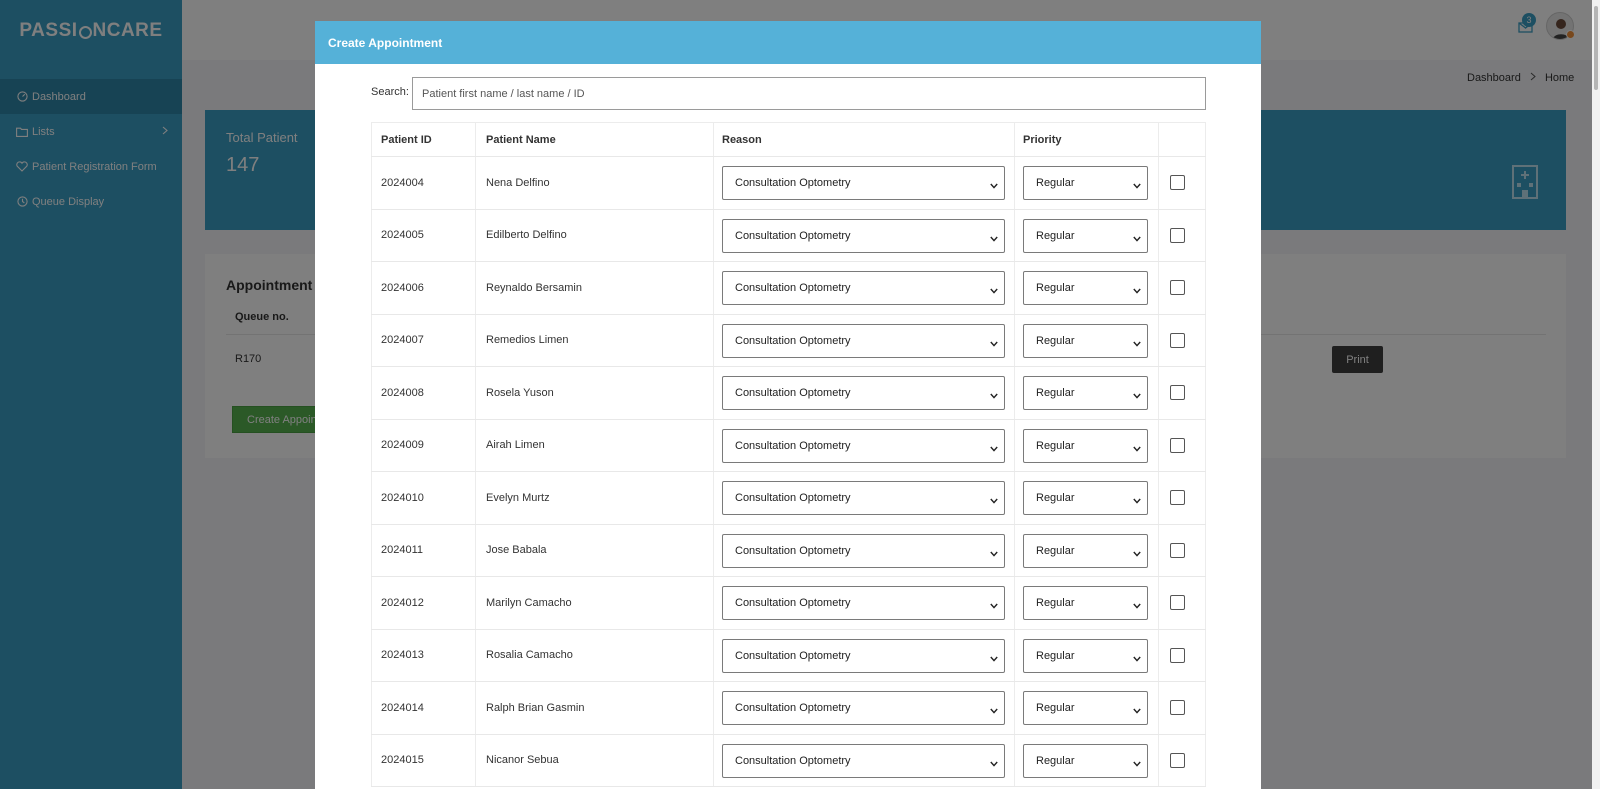 The width and height of the screenshot is (1600, 789). What do you see at coordinates (402, 602) in the screenshot?
I see `patient-id: 2024012` at bounding box center [402, 602].